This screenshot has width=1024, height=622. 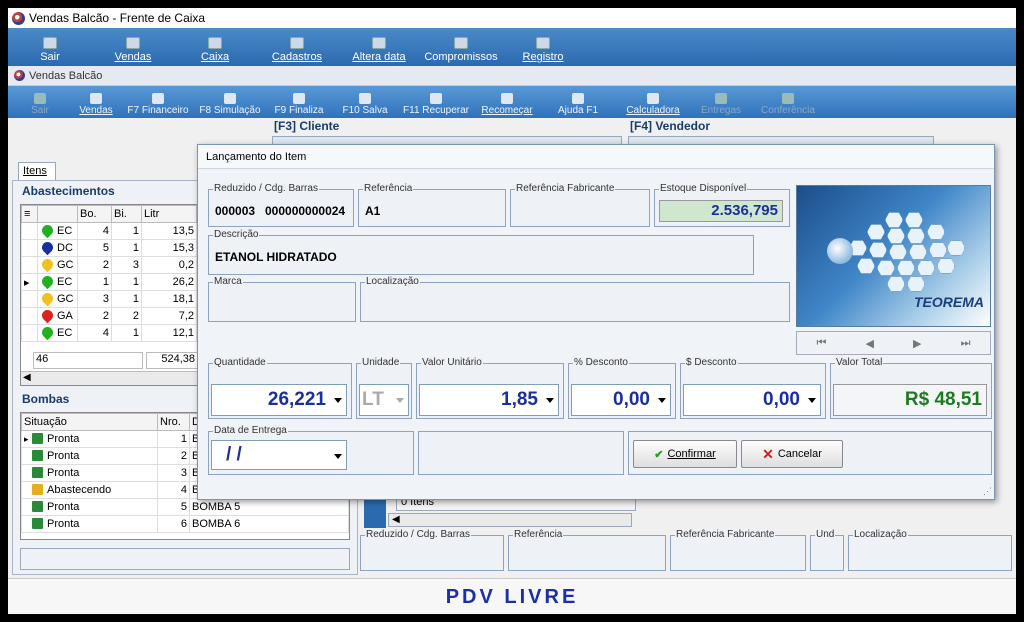 What do you see at coordinates (282, 299) in the screenshot?
I see `marca-field: Marca` at bounding box center [282, 299].